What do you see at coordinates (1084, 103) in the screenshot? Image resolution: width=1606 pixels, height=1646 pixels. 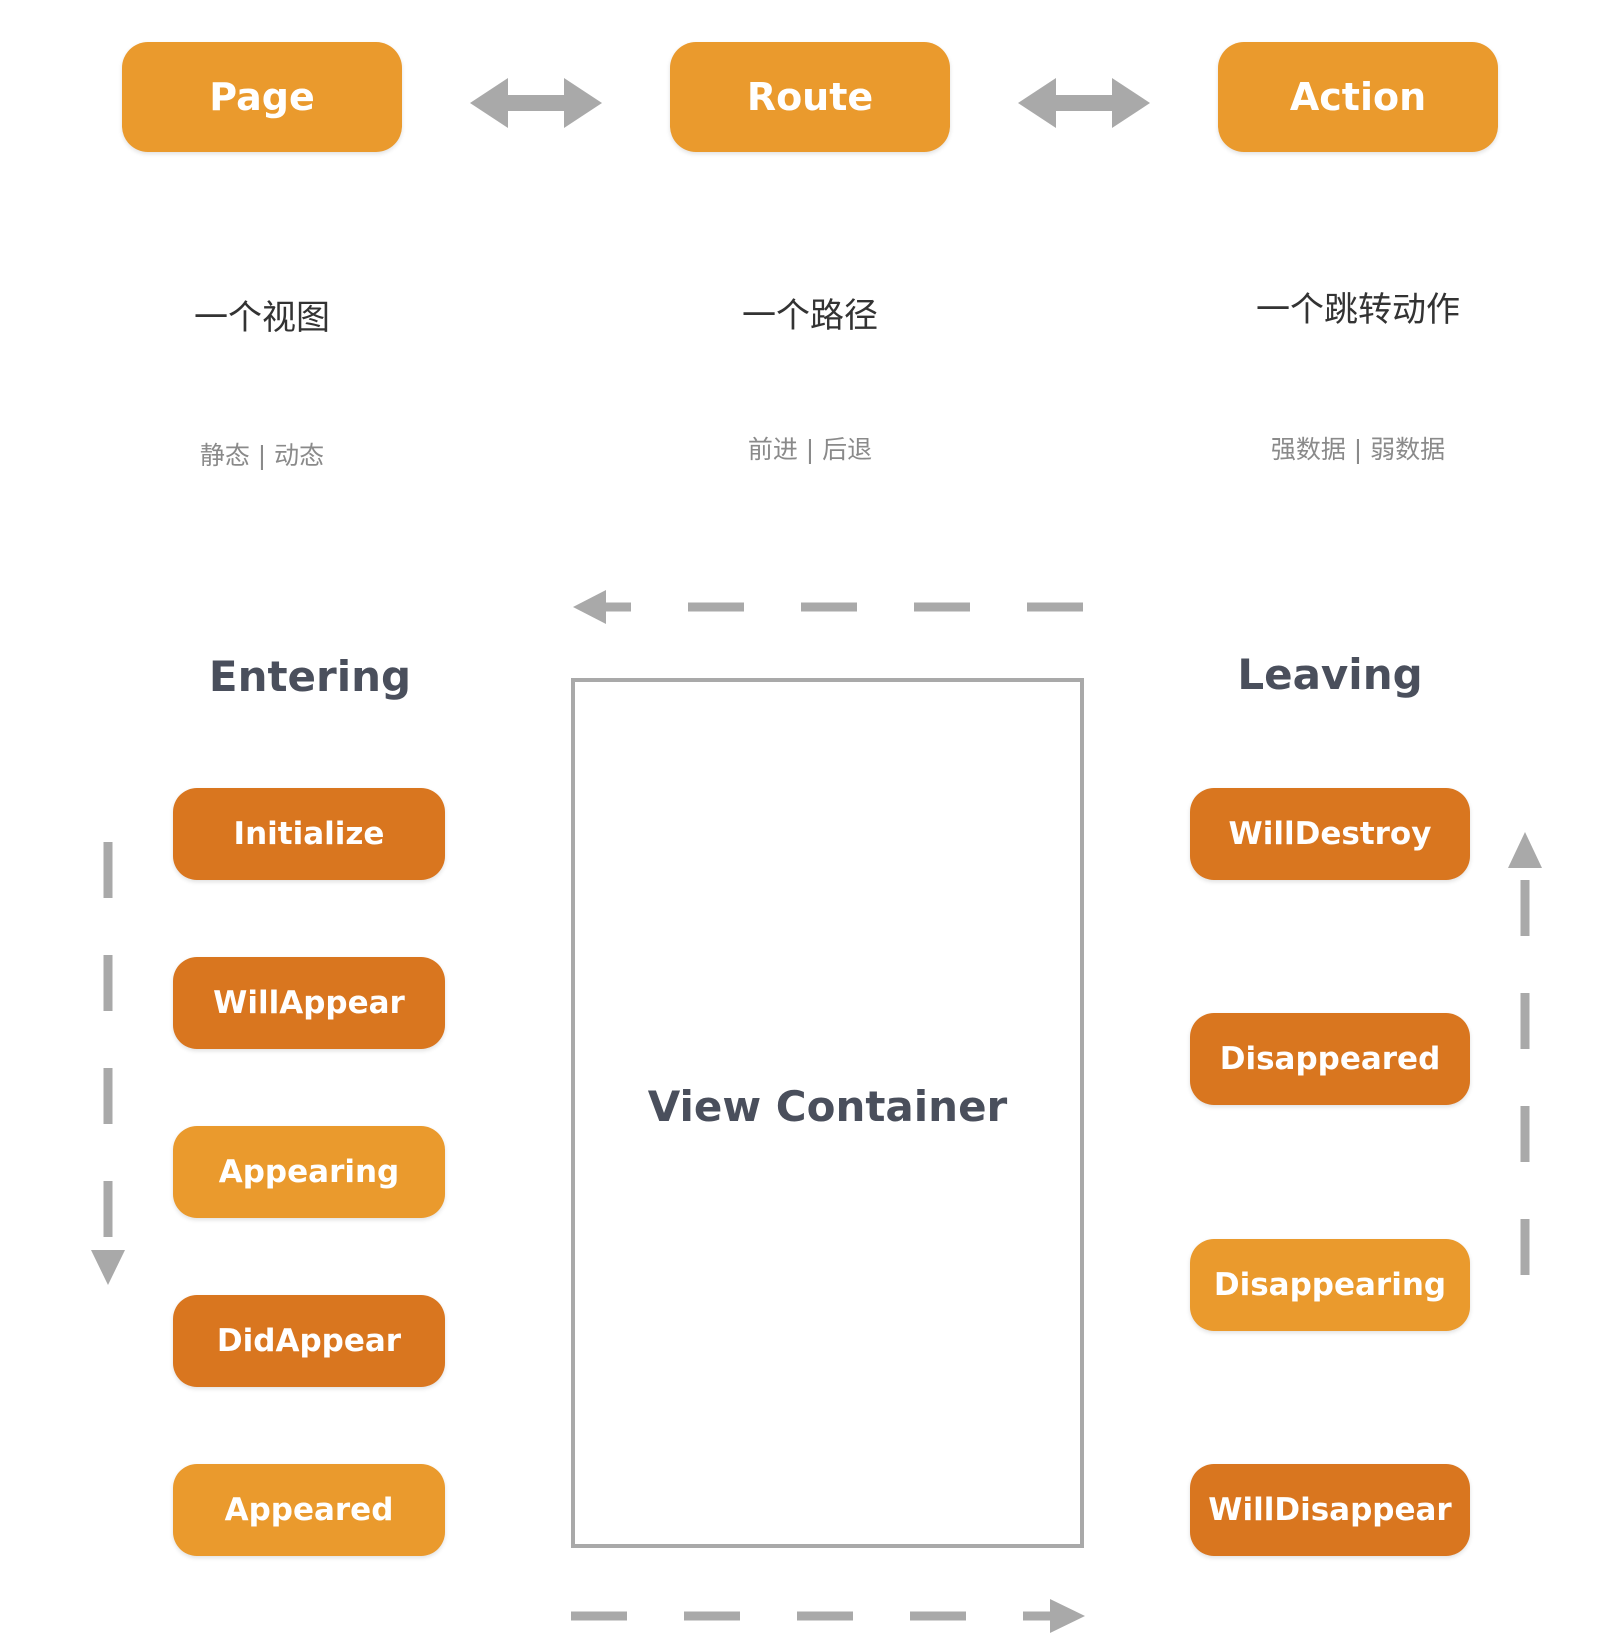 I see `route-action-double-arrow-icon` at bounding box center [1084, 103].